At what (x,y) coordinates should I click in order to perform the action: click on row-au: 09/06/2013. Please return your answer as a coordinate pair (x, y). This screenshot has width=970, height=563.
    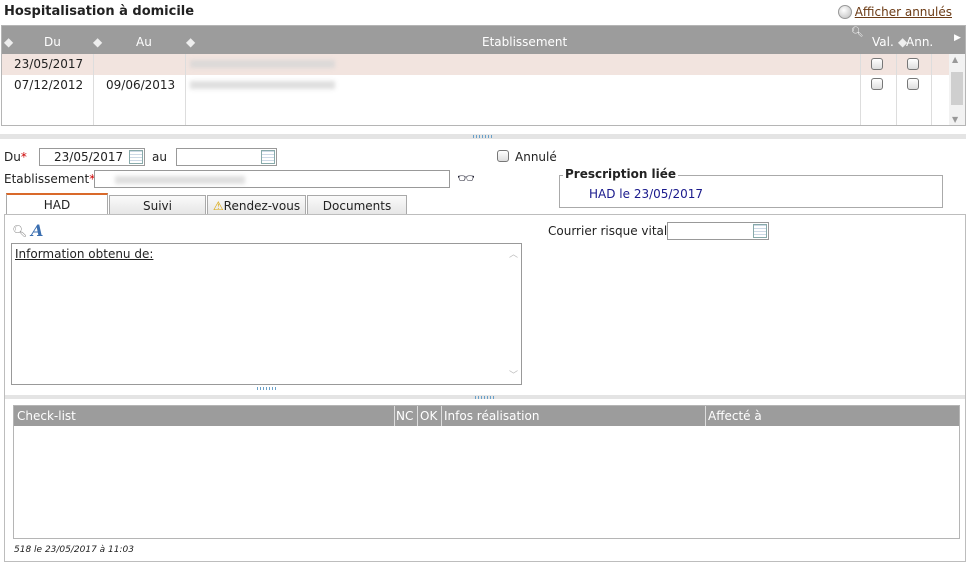
    Looking at the image, I should click on (141, 85).